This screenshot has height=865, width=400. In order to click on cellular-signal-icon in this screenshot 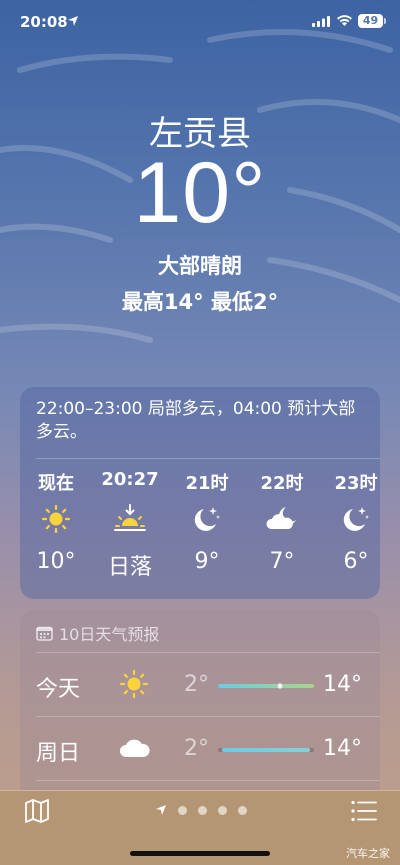, I will do `click(321, 21)`.